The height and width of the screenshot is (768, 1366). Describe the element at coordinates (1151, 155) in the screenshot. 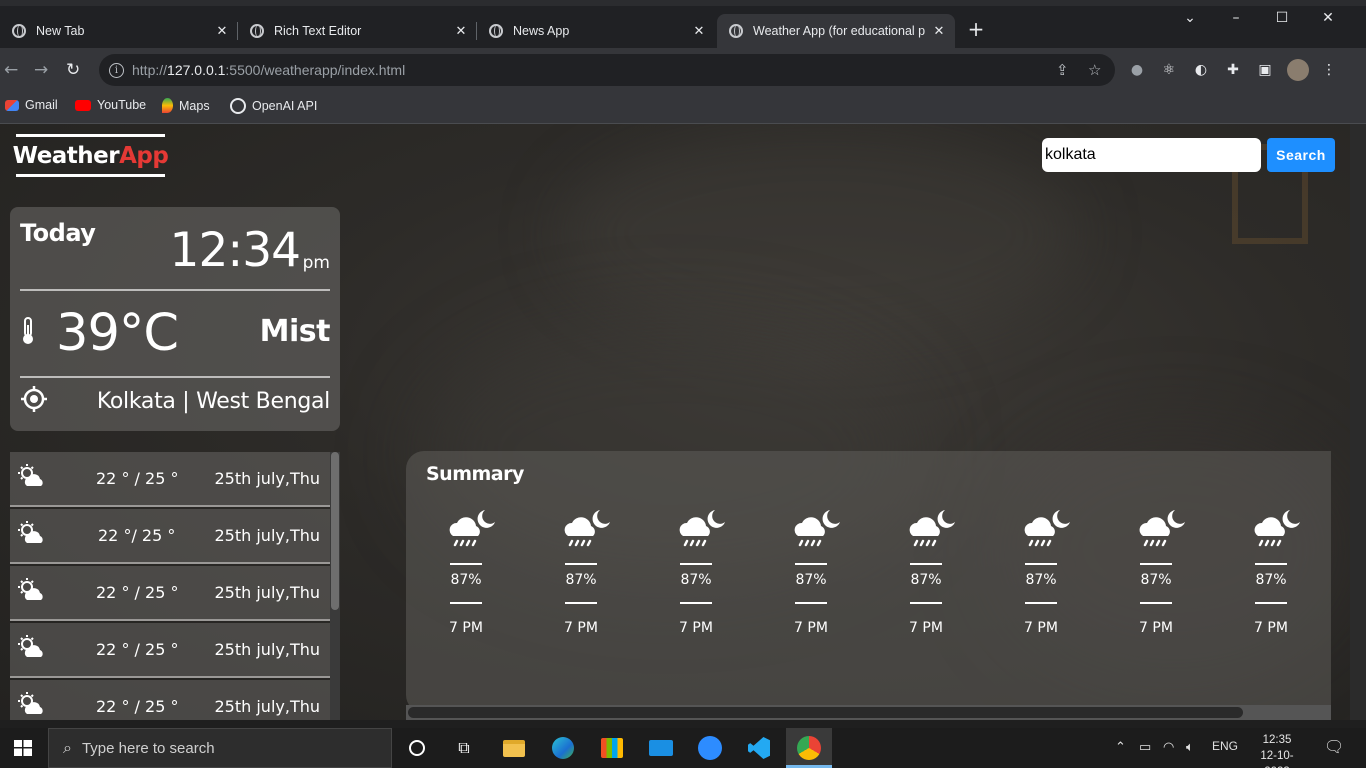

I see `city-search-input` at that location.